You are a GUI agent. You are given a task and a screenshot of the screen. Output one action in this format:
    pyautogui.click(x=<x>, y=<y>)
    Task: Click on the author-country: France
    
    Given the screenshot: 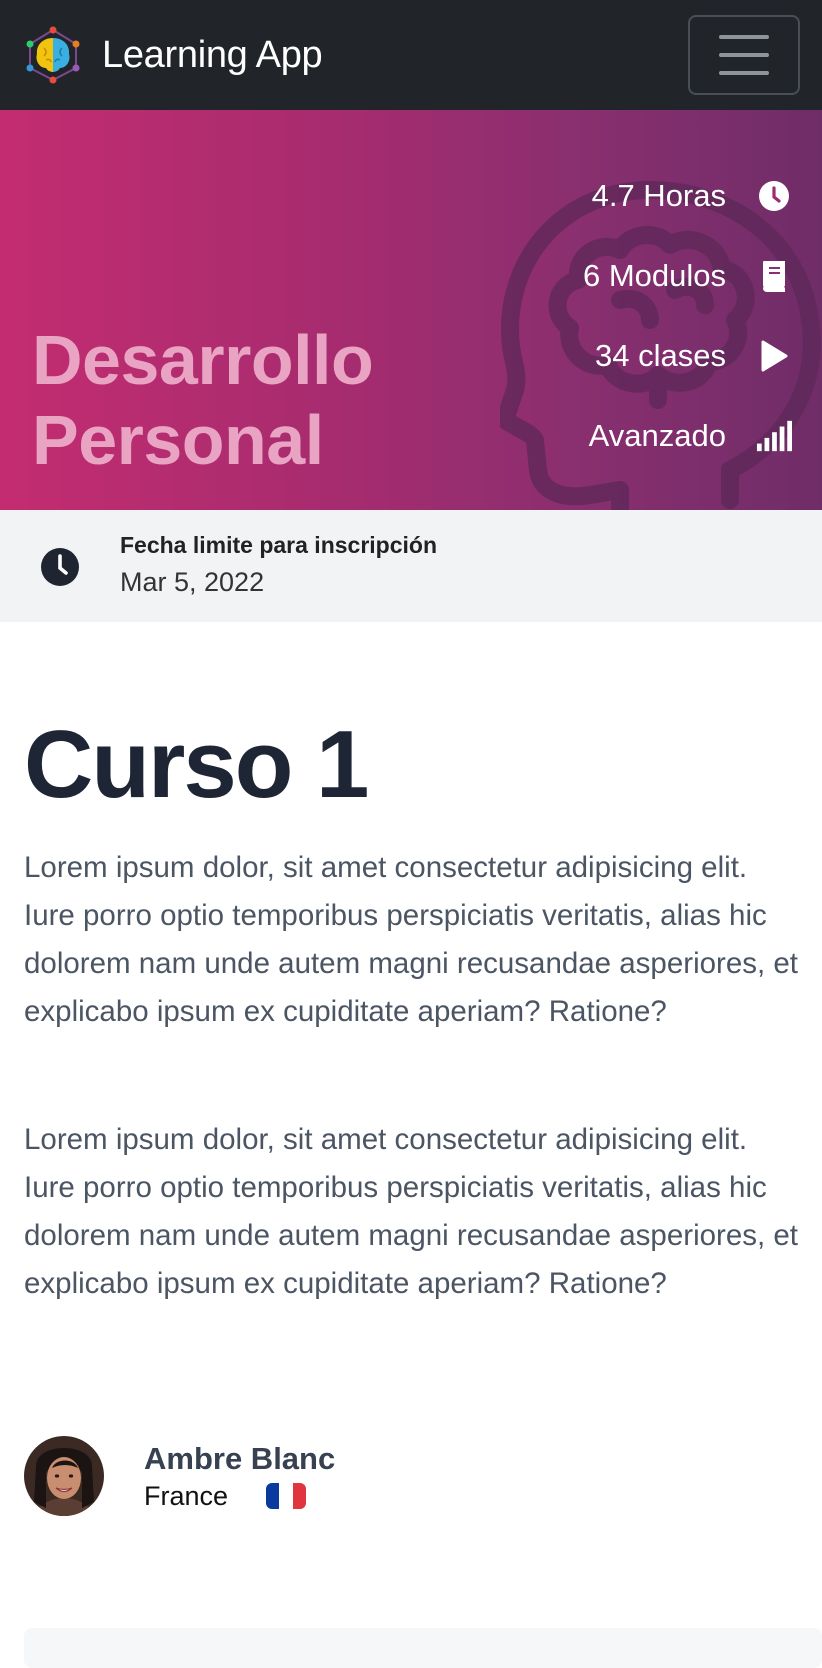 What is the action you would take?
    pyautogui.click(x=186, y=1495)
    